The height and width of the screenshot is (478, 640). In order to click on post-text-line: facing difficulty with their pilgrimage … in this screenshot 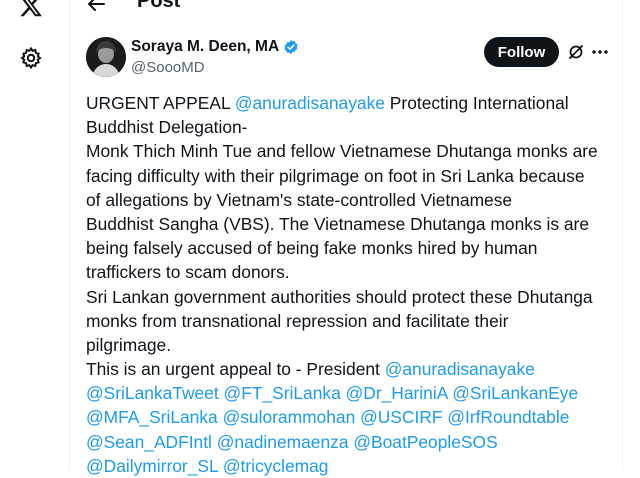, I will do `click(351, 176)`.